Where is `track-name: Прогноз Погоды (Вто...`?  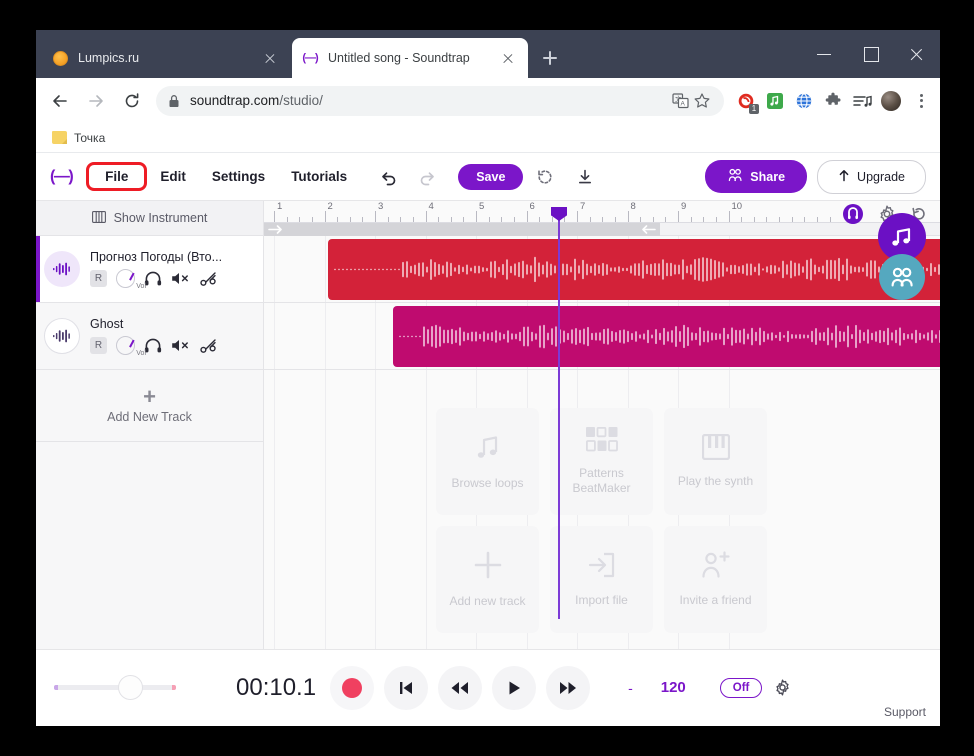 track-name: Прогноз Погоды (Вто... is located at coordinates (156, 257).